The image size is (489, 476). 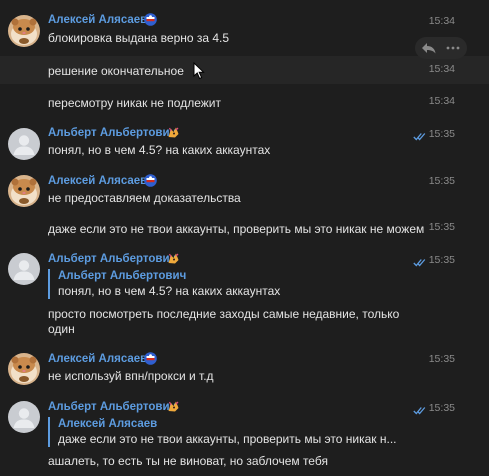 I want to click on message-text: один, so click(x=61, y=329).